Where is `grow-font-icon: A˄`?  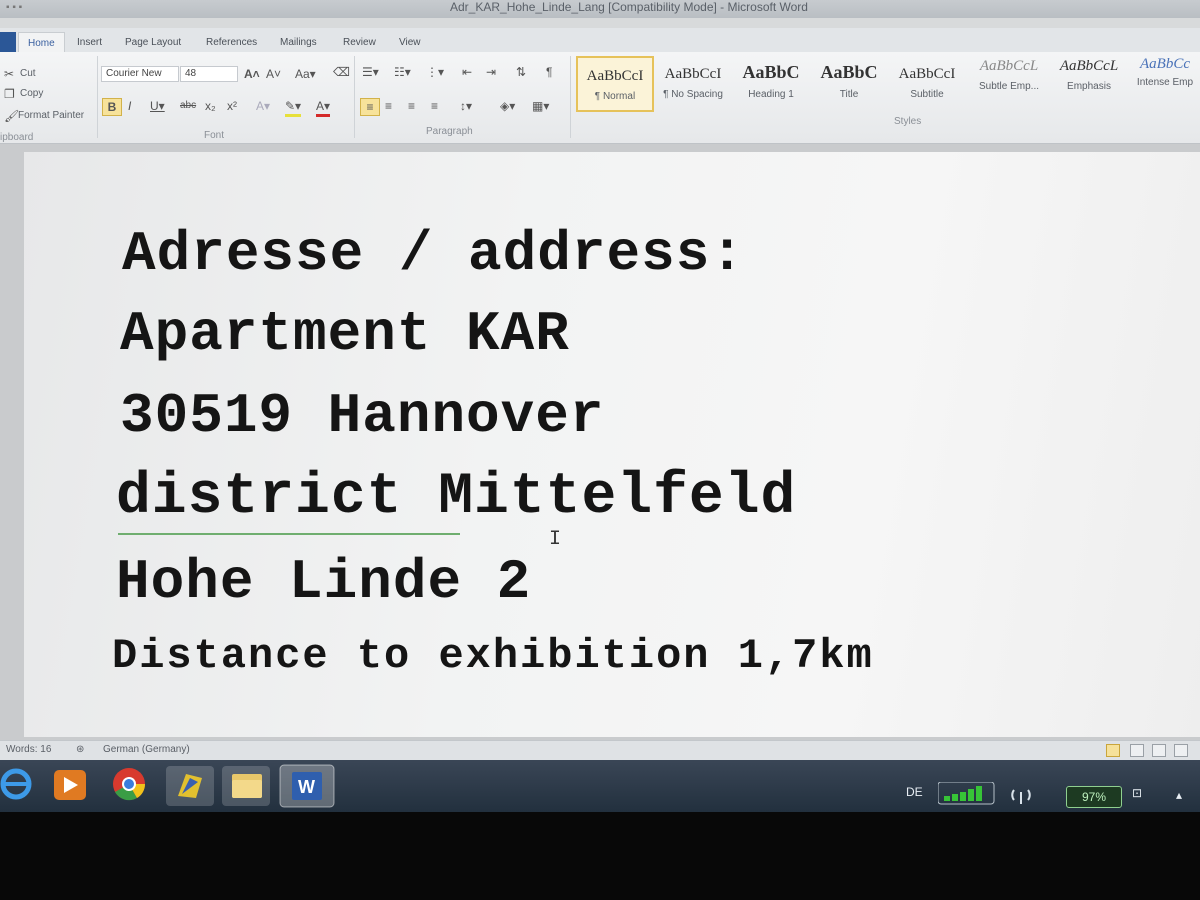
grow-font-icon: A˄ is located at coordinates (252, 74).